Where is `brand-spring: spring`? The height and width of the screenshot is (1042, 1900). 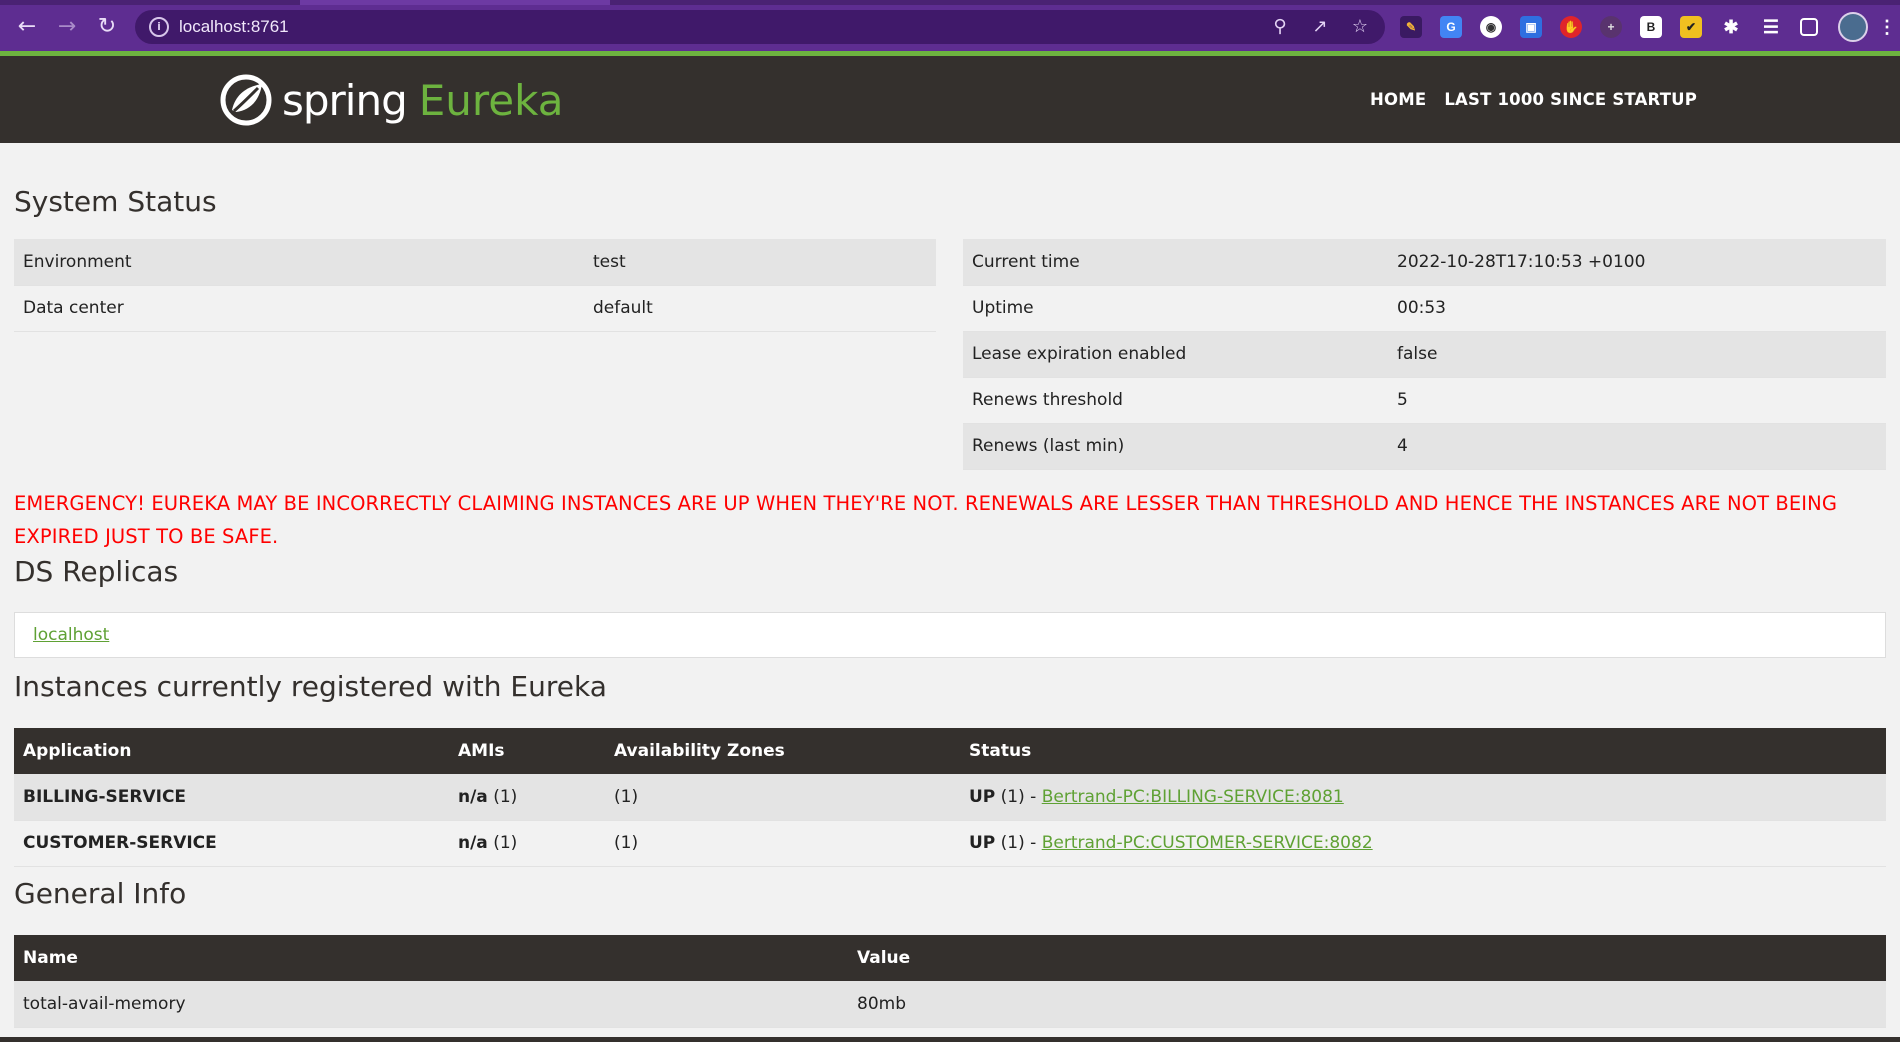
brand-spring: spring is located at coordinates (345, 100).